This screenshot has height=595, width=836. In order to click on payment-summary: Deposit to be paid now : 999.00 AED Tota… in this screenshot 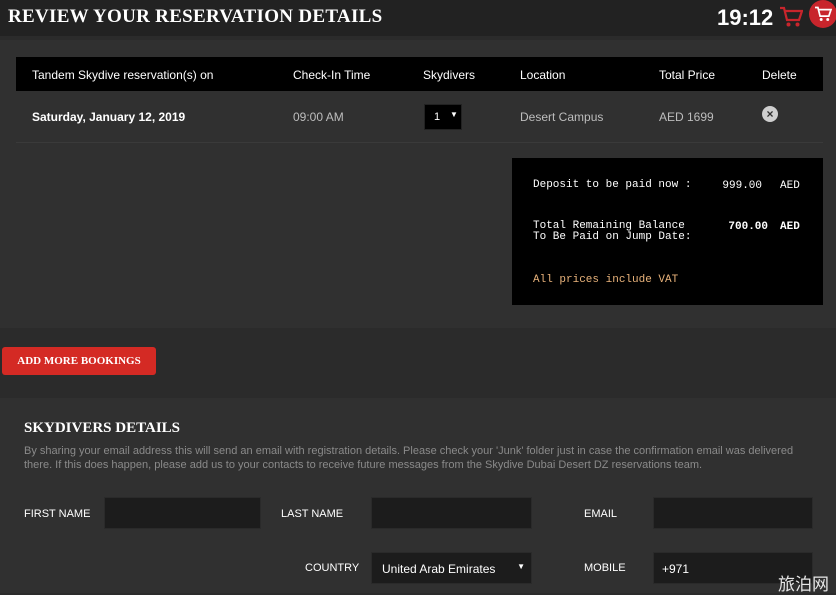, I will do `click(667, 231)`.